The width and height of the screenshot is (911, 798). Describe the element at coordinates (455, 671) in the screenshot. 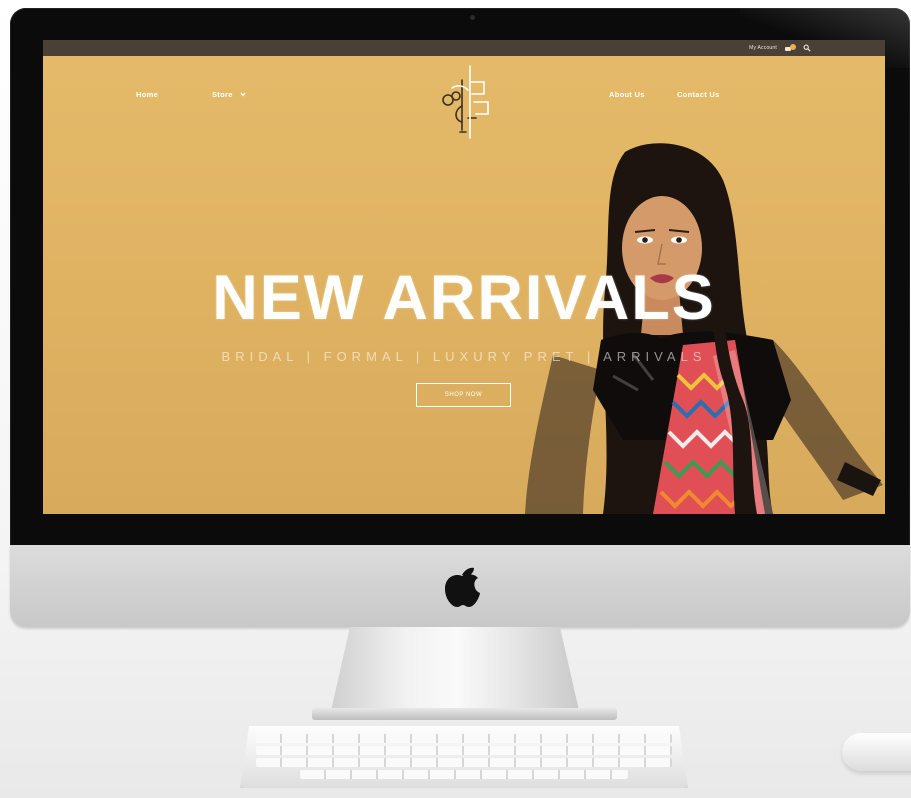

I see `monitor-stand` at that location.